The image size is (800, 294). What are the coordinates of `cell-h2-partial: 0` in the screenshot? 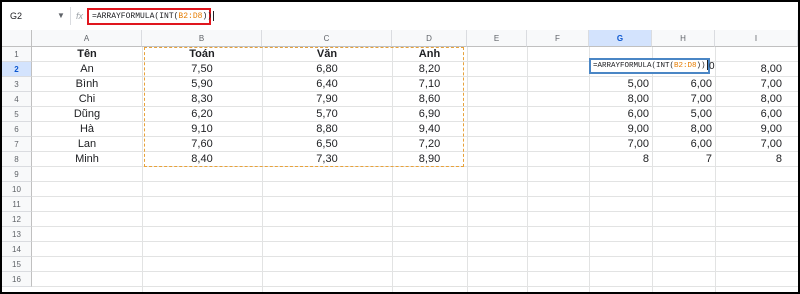 It's located at (712, 66).